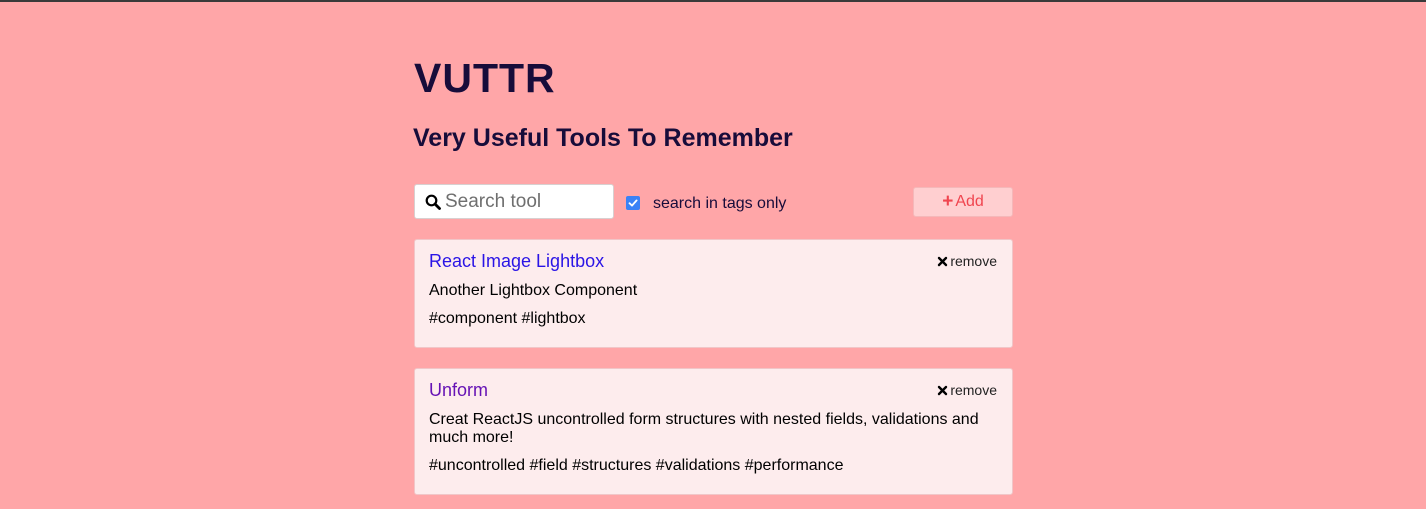 This screenshot has height=509, width=1426. Describe the element at coordinates (516, 261) in the screenshot. I see `tool-title-link: React Image Lightbox` at that location.